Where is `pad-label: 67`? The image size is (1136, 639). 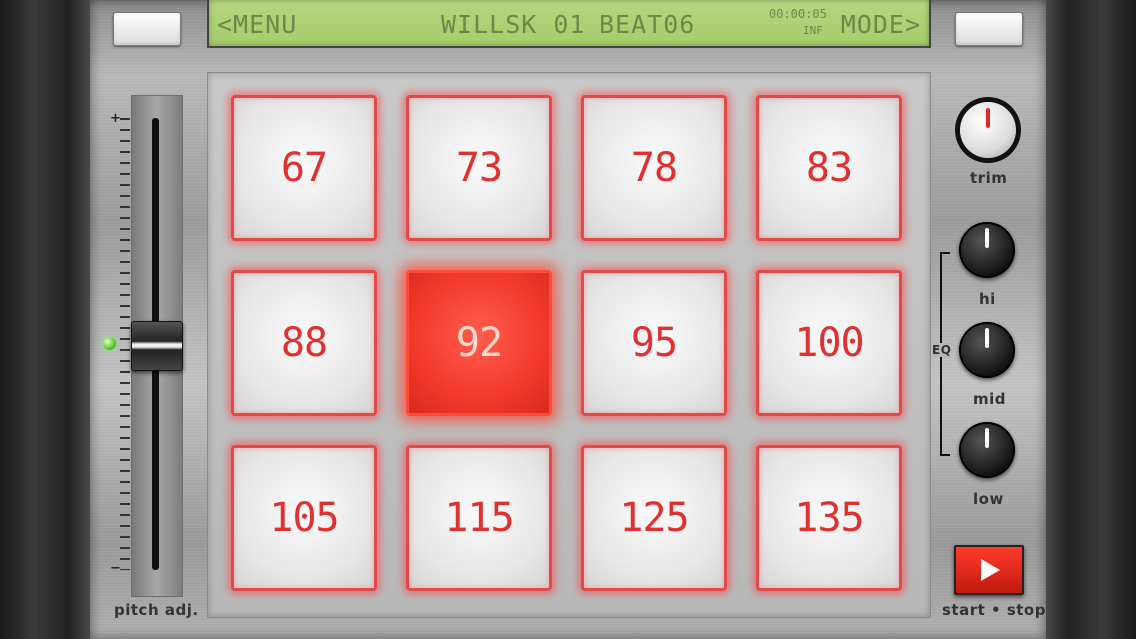 pad-label: 67 is located at coordinates (304, 168).